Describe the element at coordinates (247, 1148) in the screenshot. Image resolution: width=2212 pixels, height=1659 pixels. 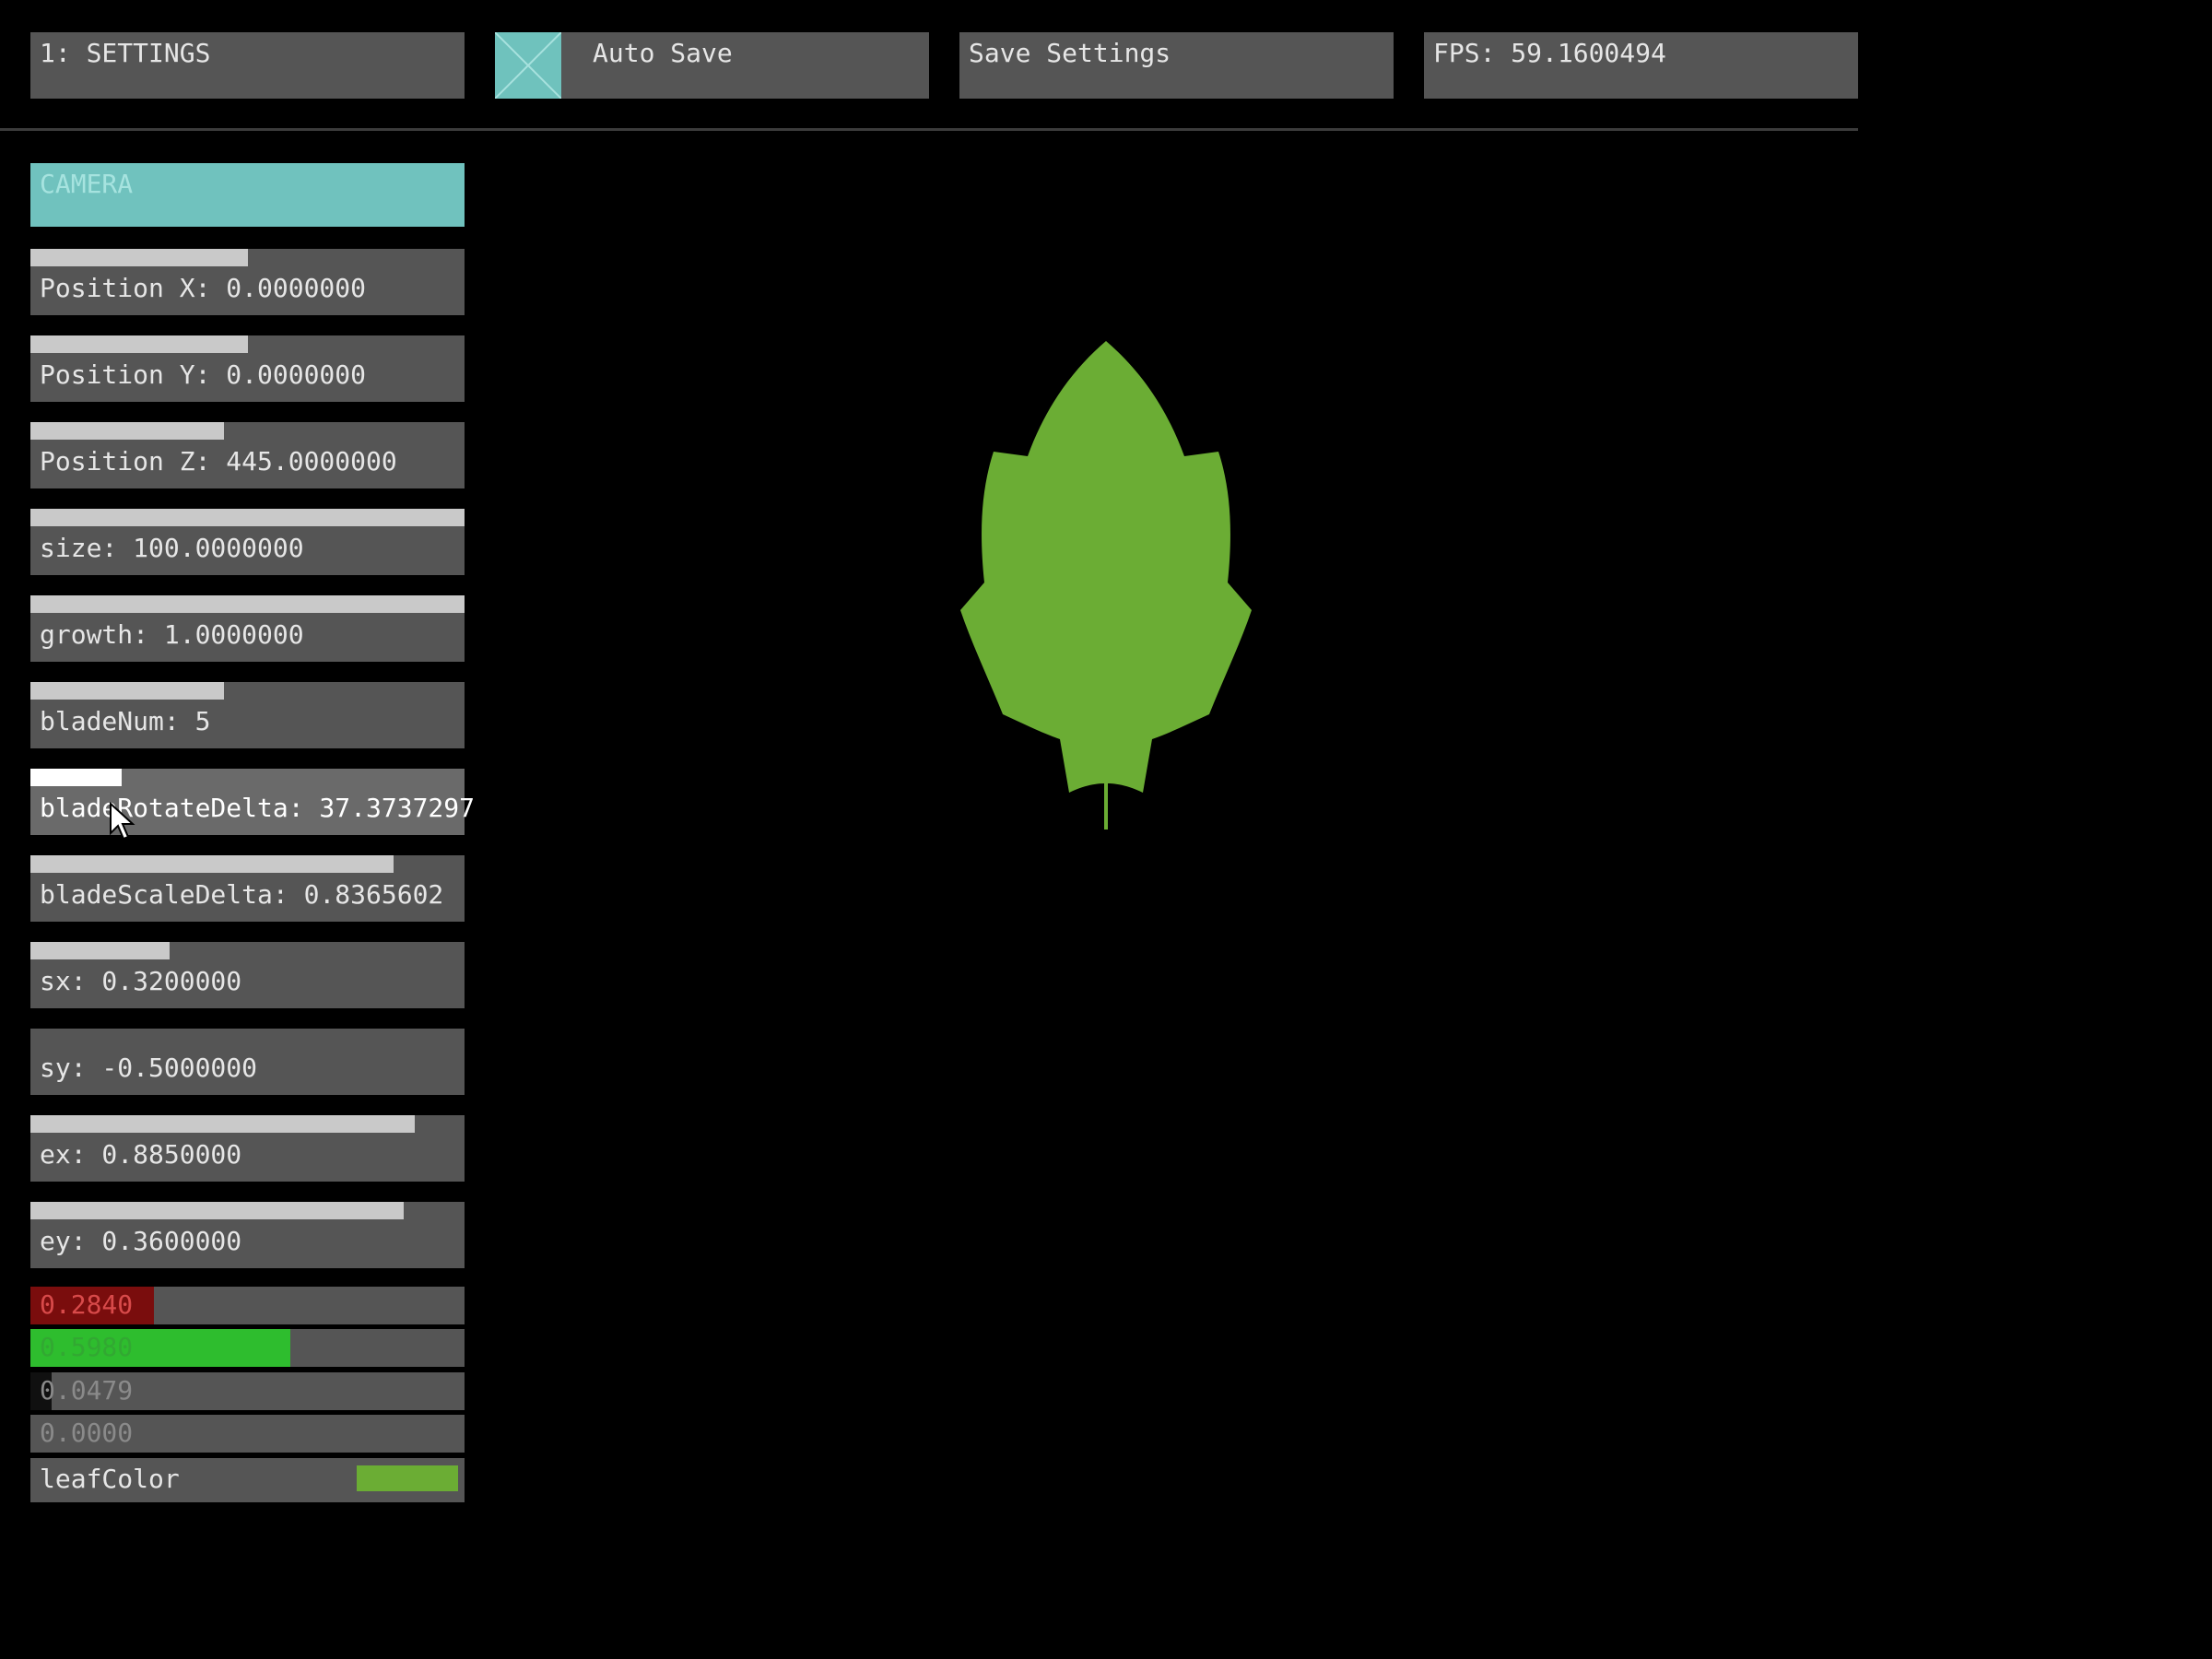
I see `ex-slider: ex: 0.8850000` at that location.